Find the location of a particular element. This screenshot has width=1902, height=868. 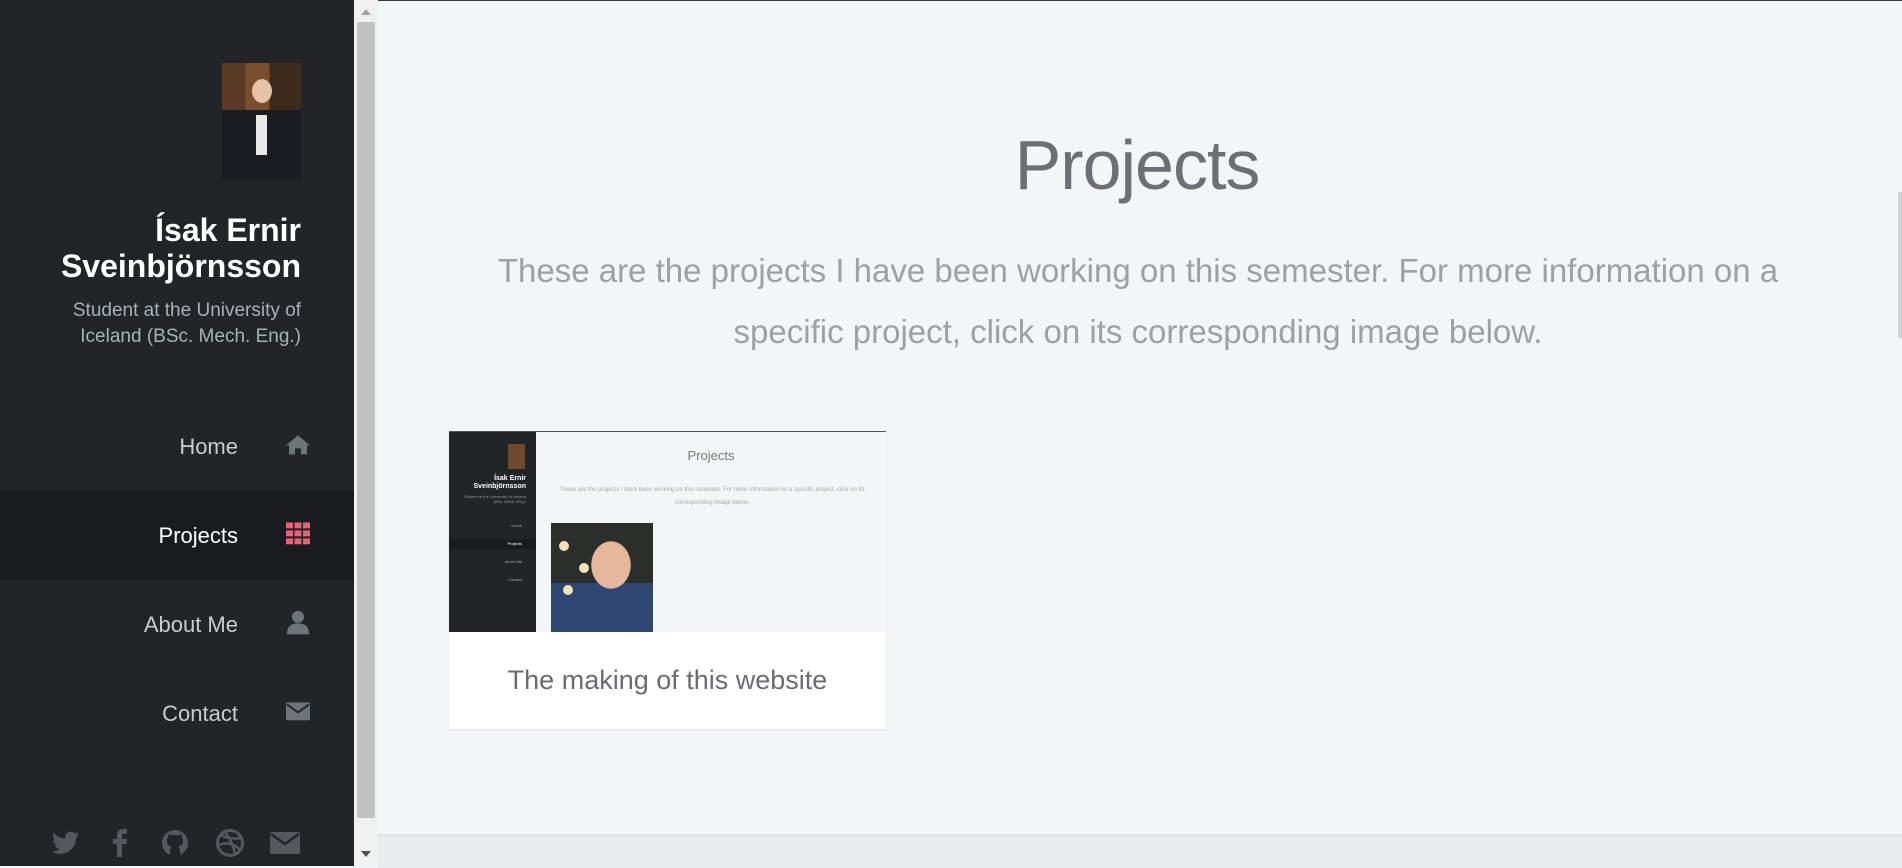

thumbnail-avatar is located at coordinates (516, 456).